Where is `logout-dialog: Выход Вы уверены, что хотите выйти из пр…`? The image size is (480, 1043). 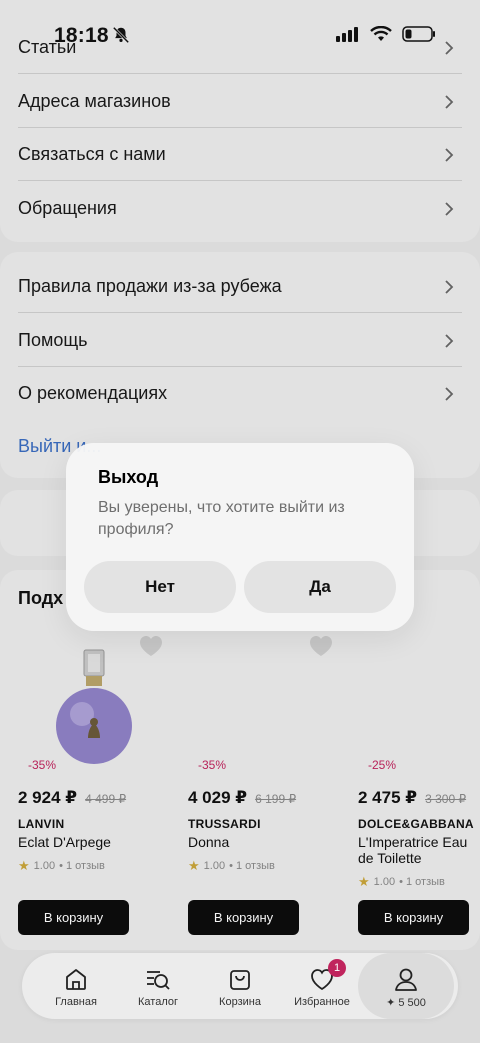
logout-dialog: Выход Вы уверены, что хотите выйти из пр… is located at coordinates (240, 537).